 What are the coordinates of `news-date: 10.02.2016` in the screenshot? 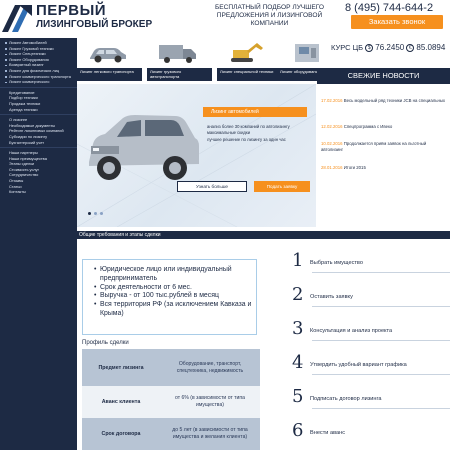 It's located at (332, 143).